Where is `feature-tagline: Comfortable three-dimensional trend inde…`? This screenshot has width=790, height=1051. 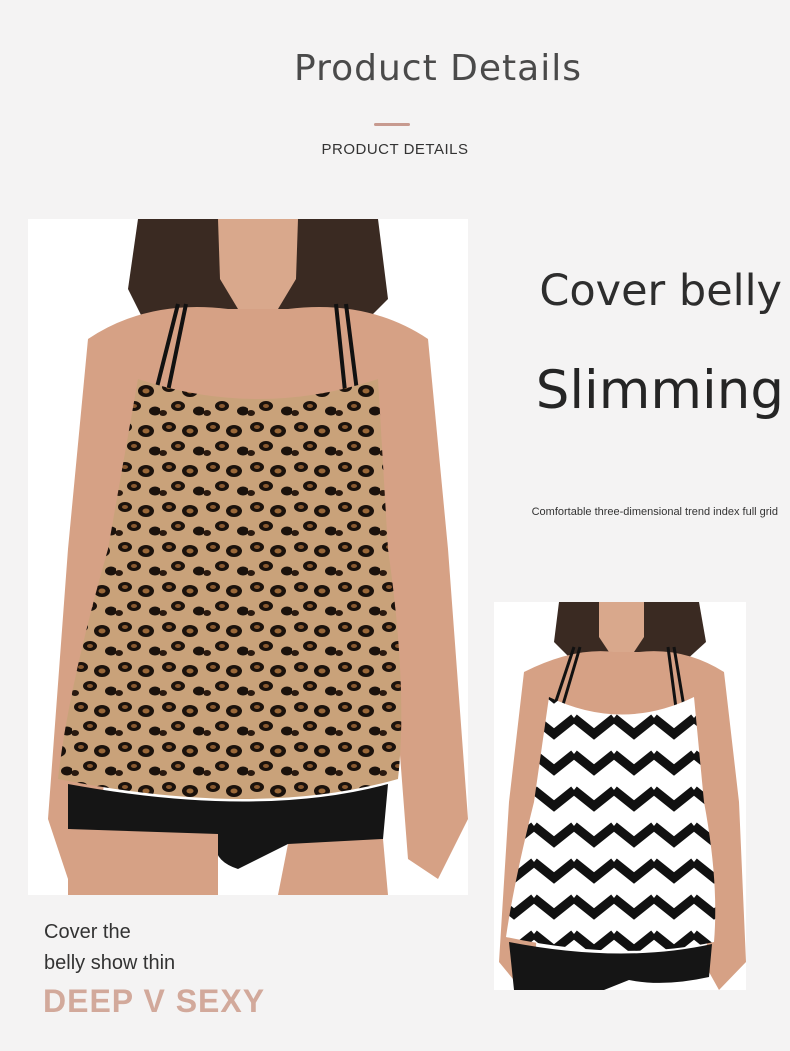 feature-tagline: Comfortable three-dimensional trend inde… is located at coordinates (654, 512).